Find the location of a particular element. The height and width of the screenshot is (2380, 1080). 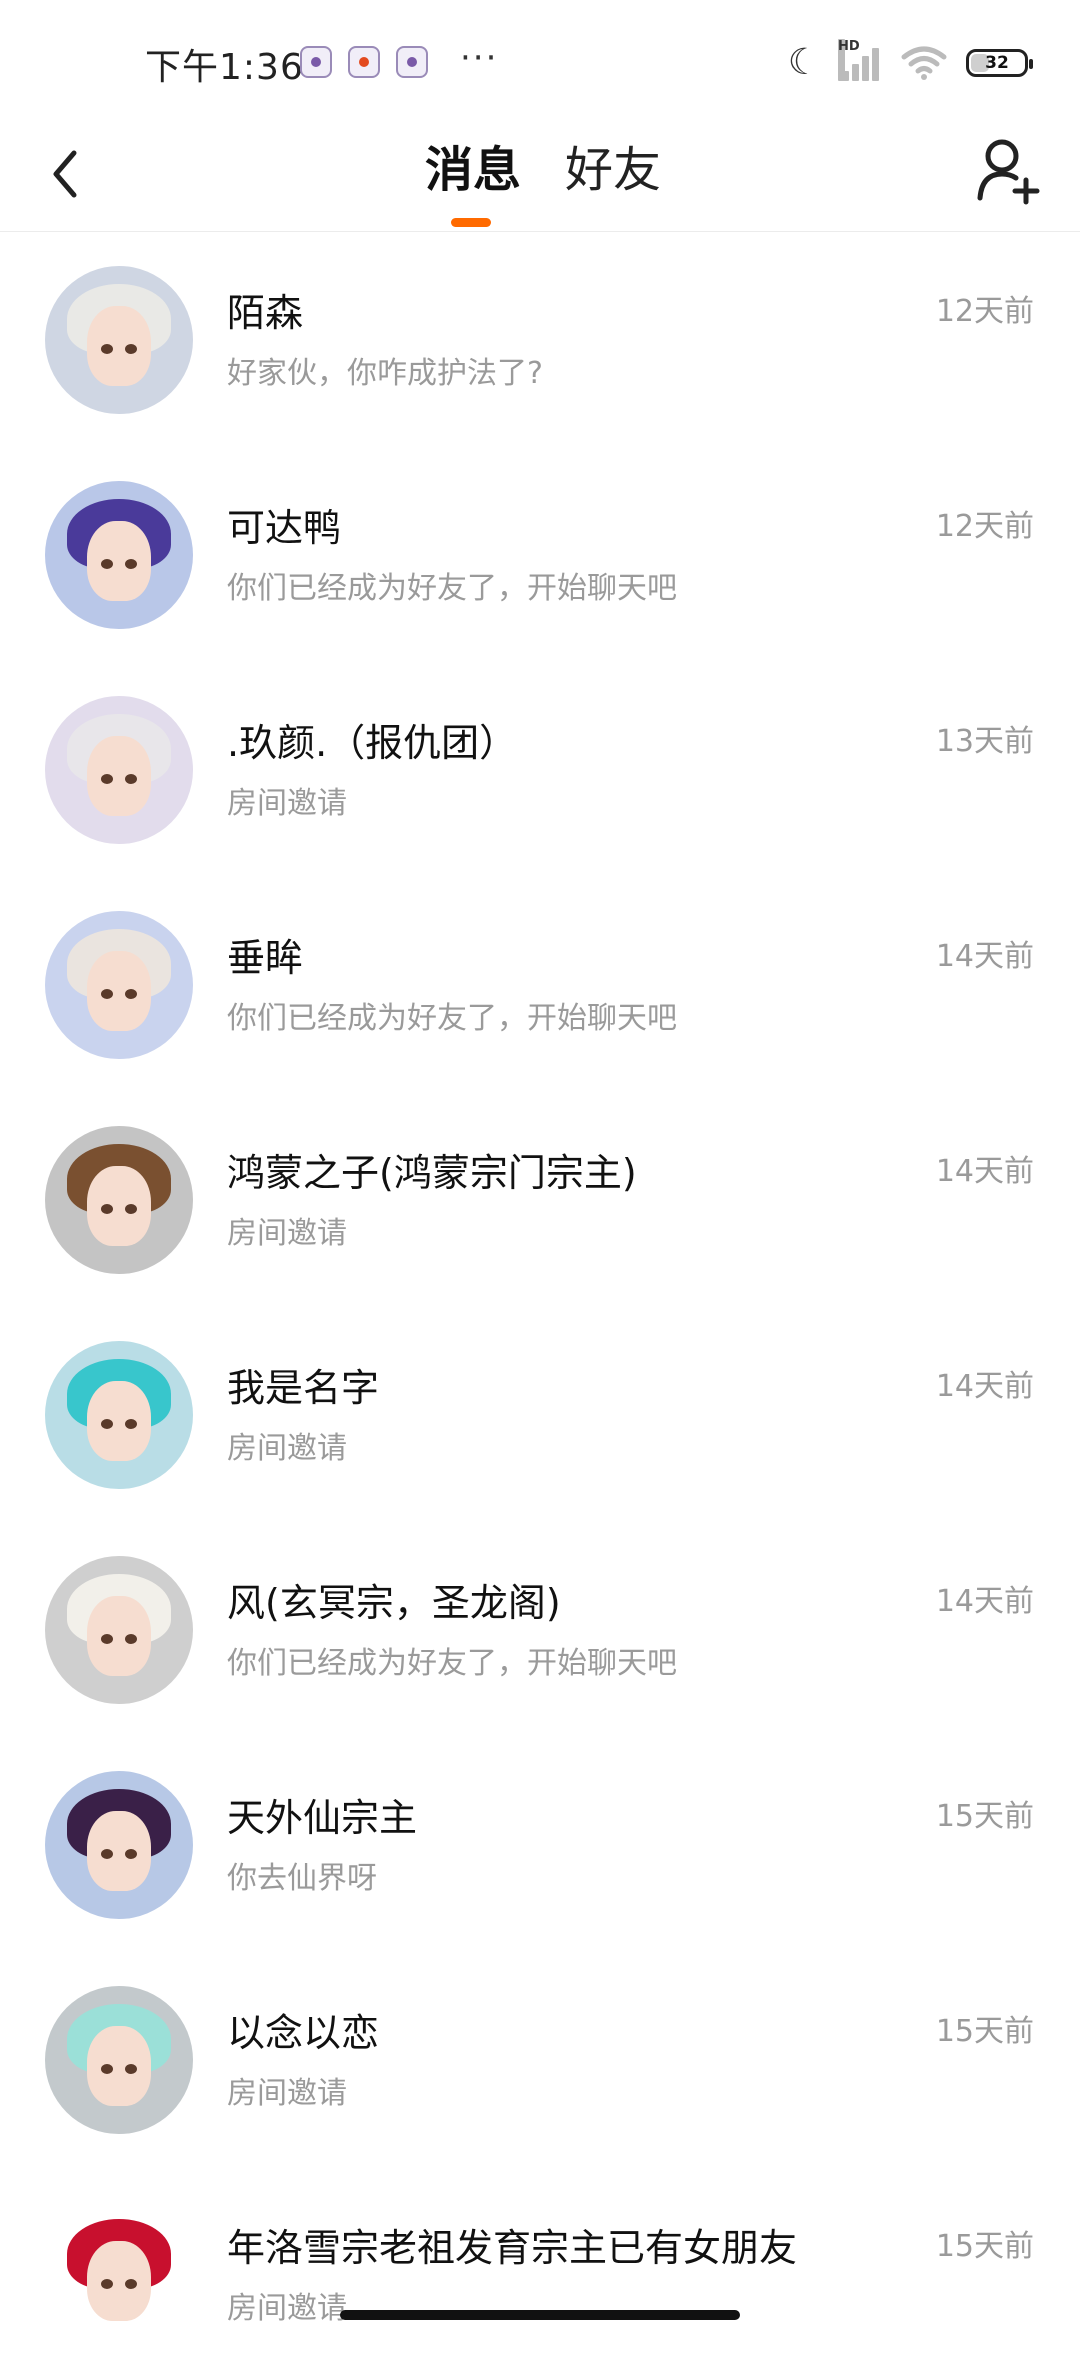

message-preview: 好家伙，你咋成护法了? is located at coordinates (385, 373).